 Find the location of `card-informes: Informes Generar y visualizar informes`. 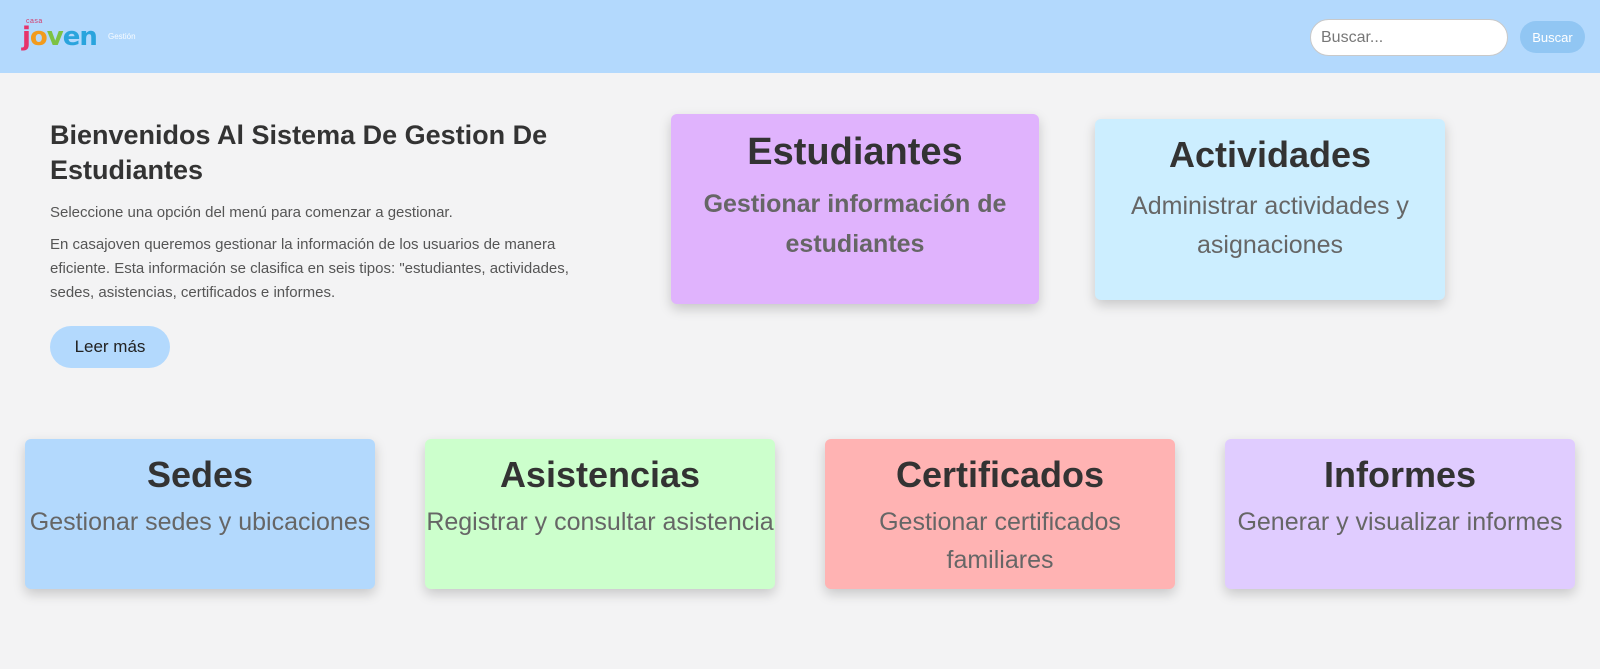

card-informes: Informes Generar y visualizar informes is located at coordinates (1400, 514).